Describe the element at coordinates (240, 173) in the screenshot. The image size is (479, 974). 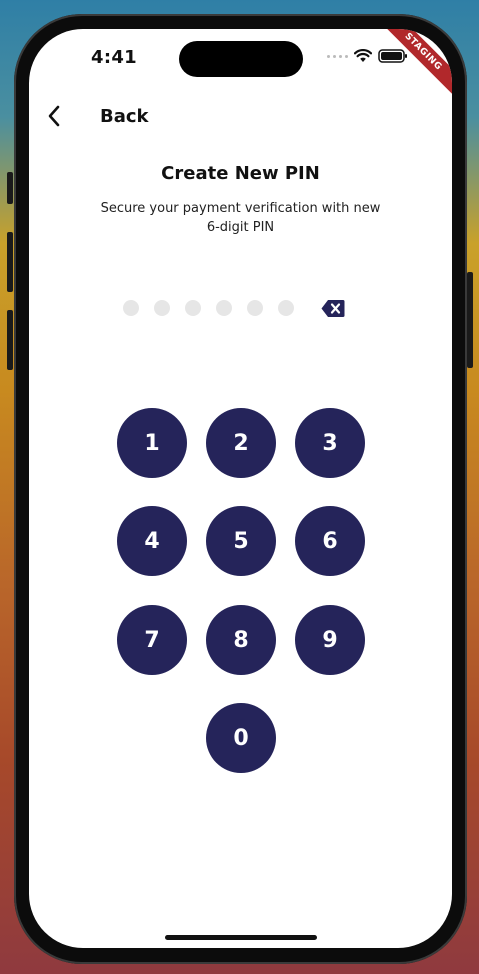
I see `page-title: Create New PIN` at that location.